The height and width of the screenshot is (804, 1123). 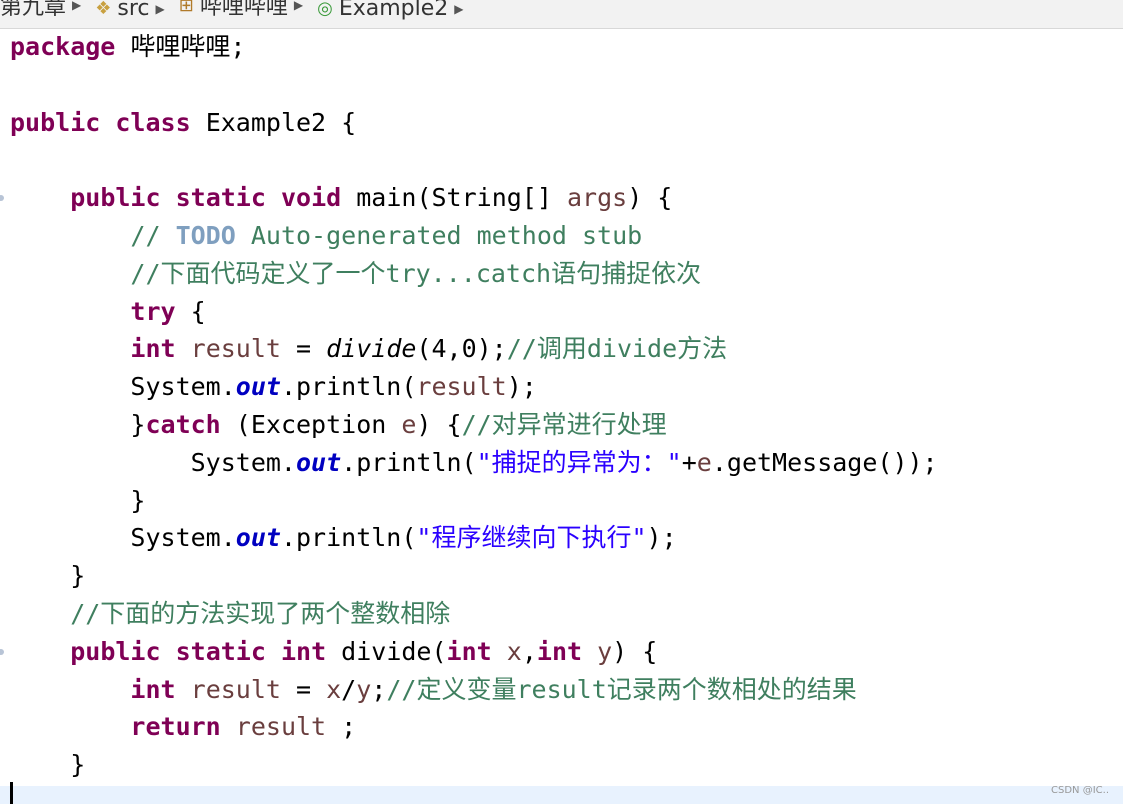 What do you see at coordinates (183, 424) in the screenshot?
I see `code-token: catch` at bounding box center [183, 424].